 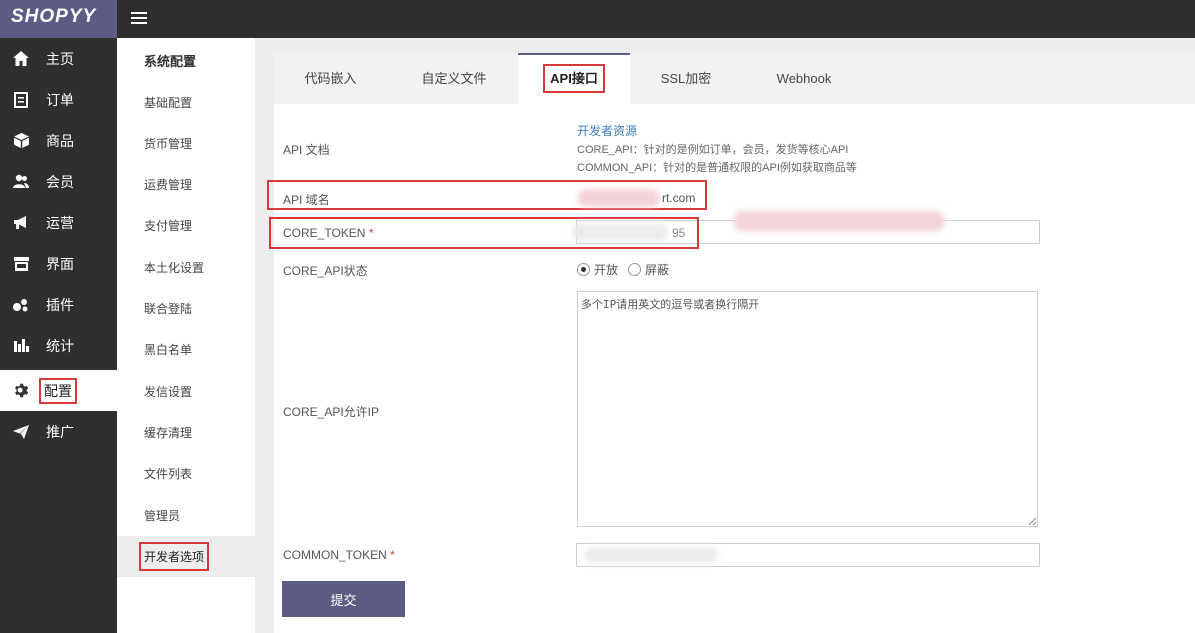 I want to click on tab-code-embed: 代码嵌入, so click(x=330, y=78).